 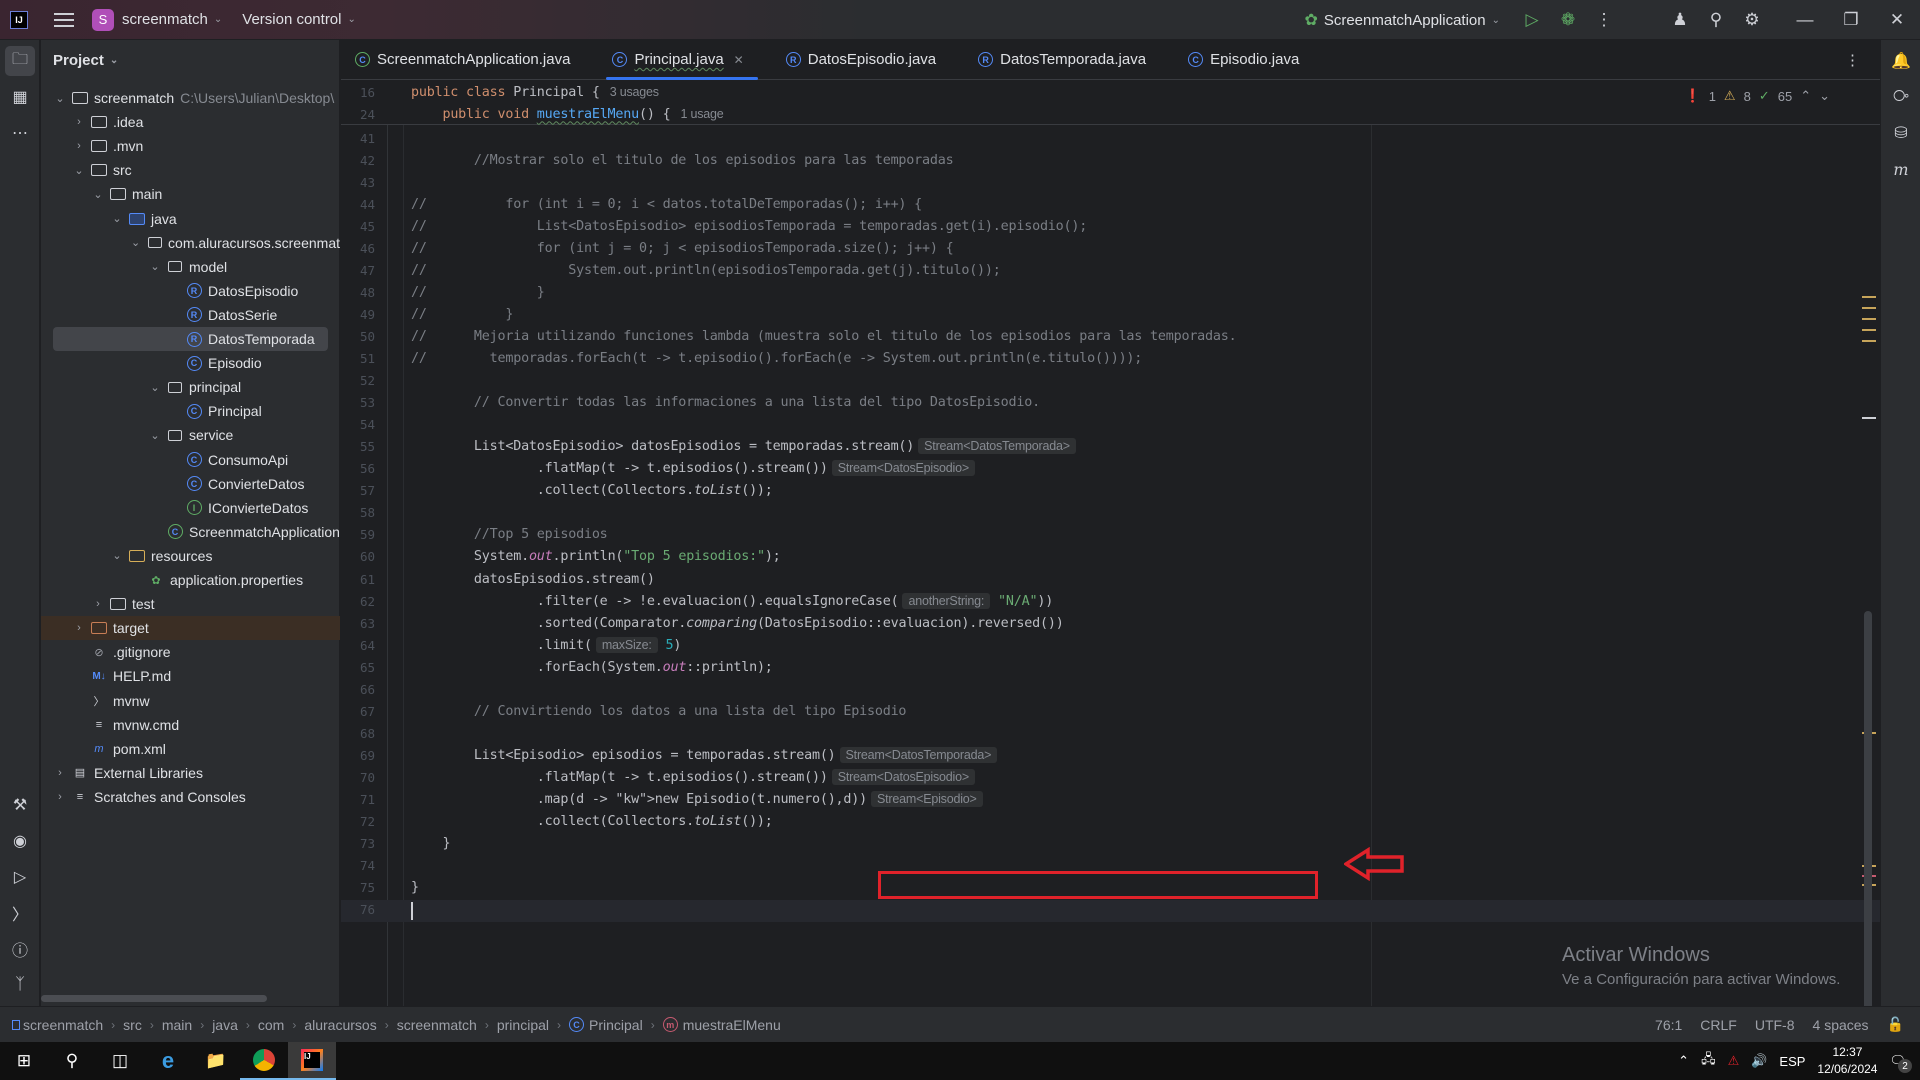 I want to click on project-switcher: S screenmatch ⌄, so click(x=148, y=20).